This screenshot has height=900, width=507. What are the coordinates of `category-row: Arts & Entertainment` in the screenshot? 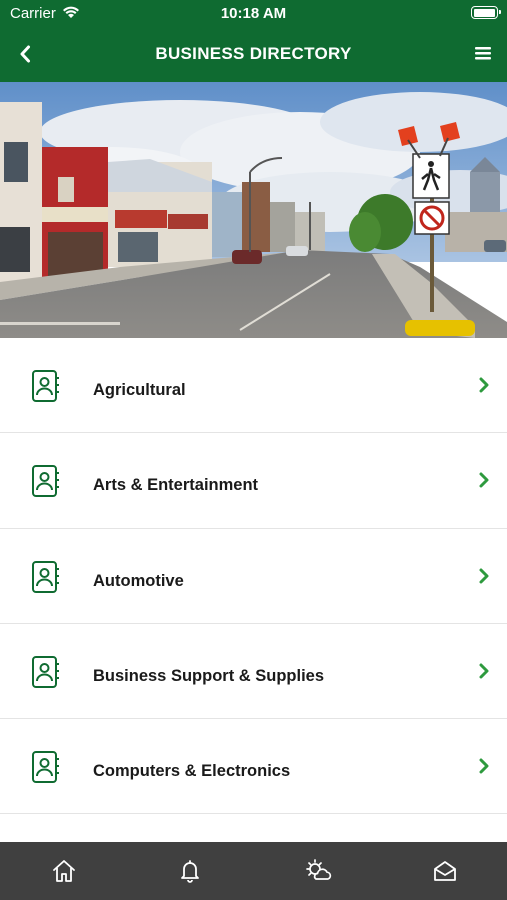 It's located at (253, 481).